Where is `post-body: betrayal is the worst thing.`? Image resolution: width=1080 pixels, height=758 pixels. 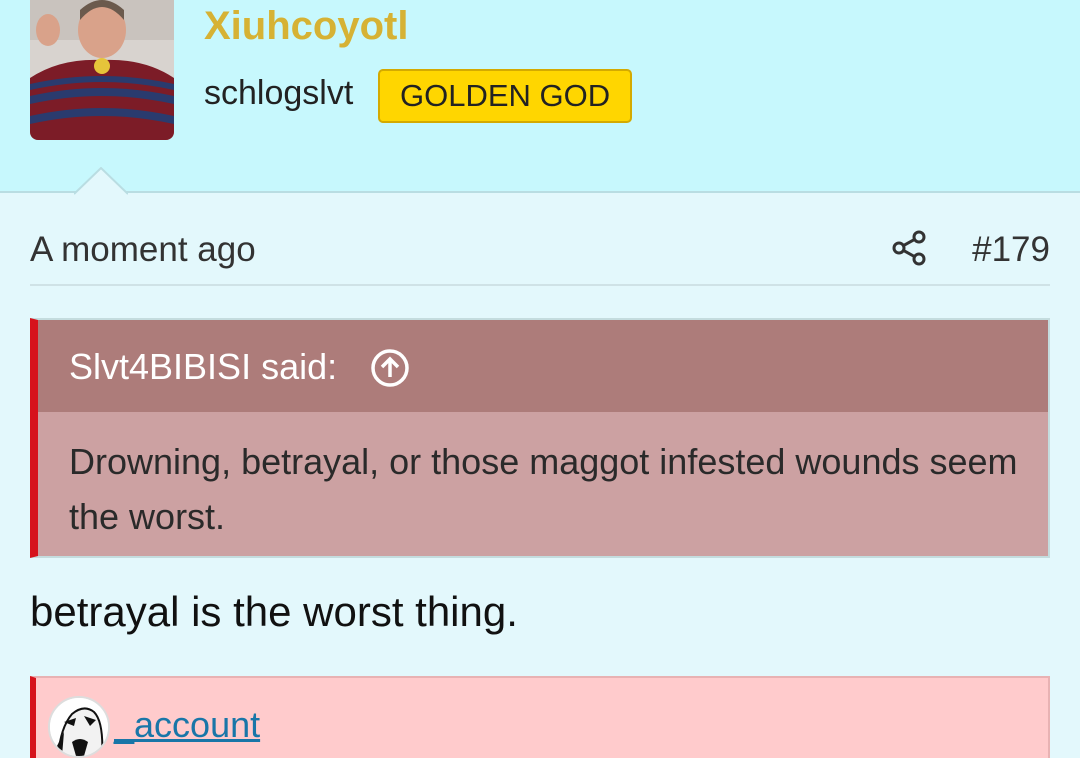
post-body: betrayal is the worst thing. is located at coordinates (274, 611).